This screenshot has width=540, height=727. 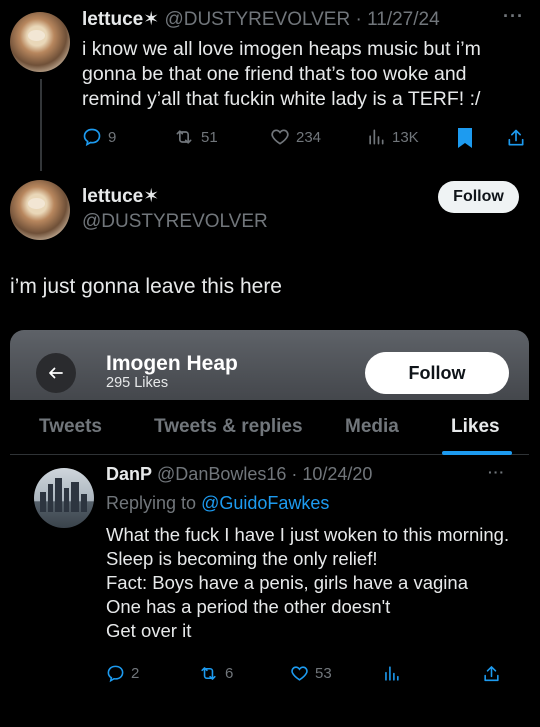 What do you see at coordinates (70, 427) in the screenshot?
I see `tab-tweets: Tweets` at bounding box center [70, 427].